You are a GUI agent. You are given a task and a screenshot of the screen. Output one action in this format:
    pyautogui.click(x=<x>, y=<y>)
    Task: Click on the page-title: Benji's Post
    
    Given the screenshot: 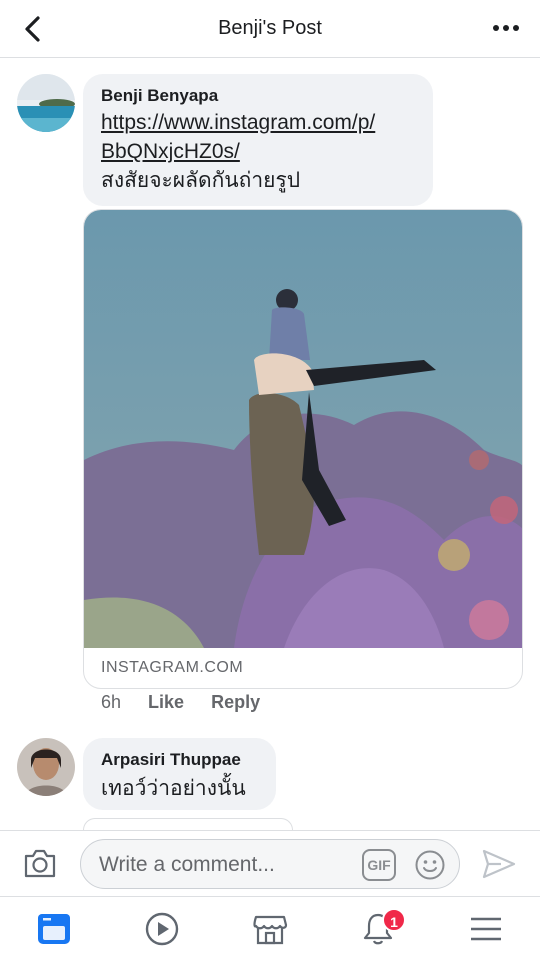 What is the action you would take?
    pyautogui.click(x=270, y=28)
    